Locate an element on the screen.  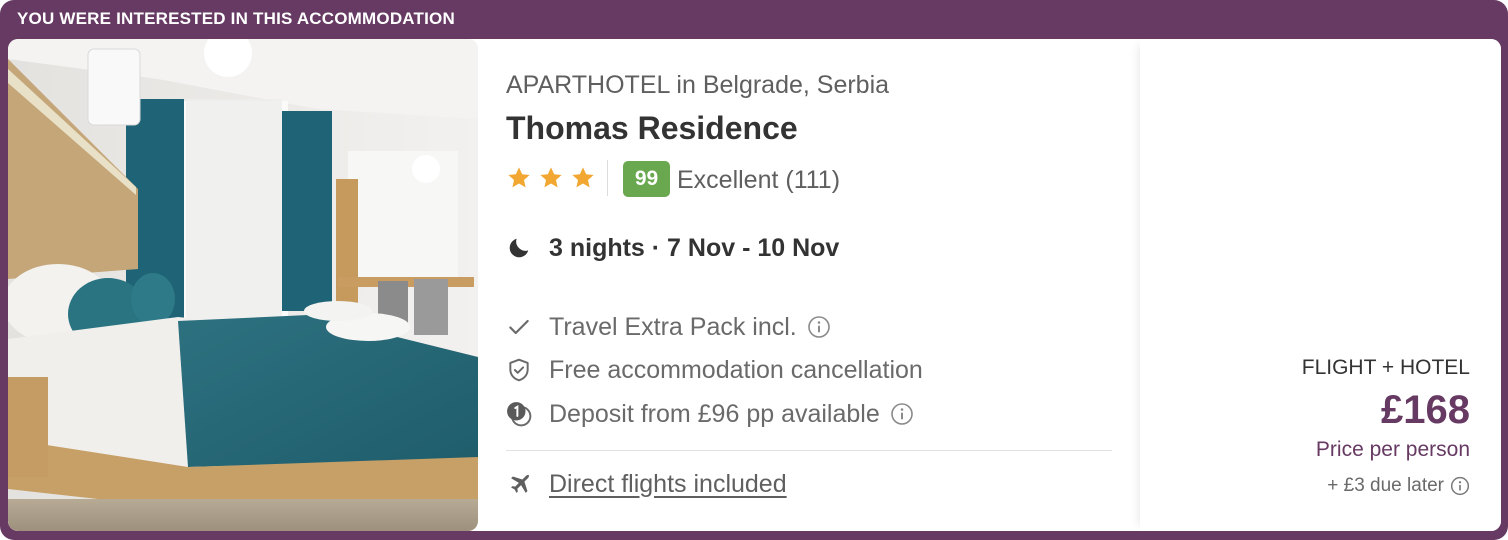
divider is located at coordinates (809, 450).